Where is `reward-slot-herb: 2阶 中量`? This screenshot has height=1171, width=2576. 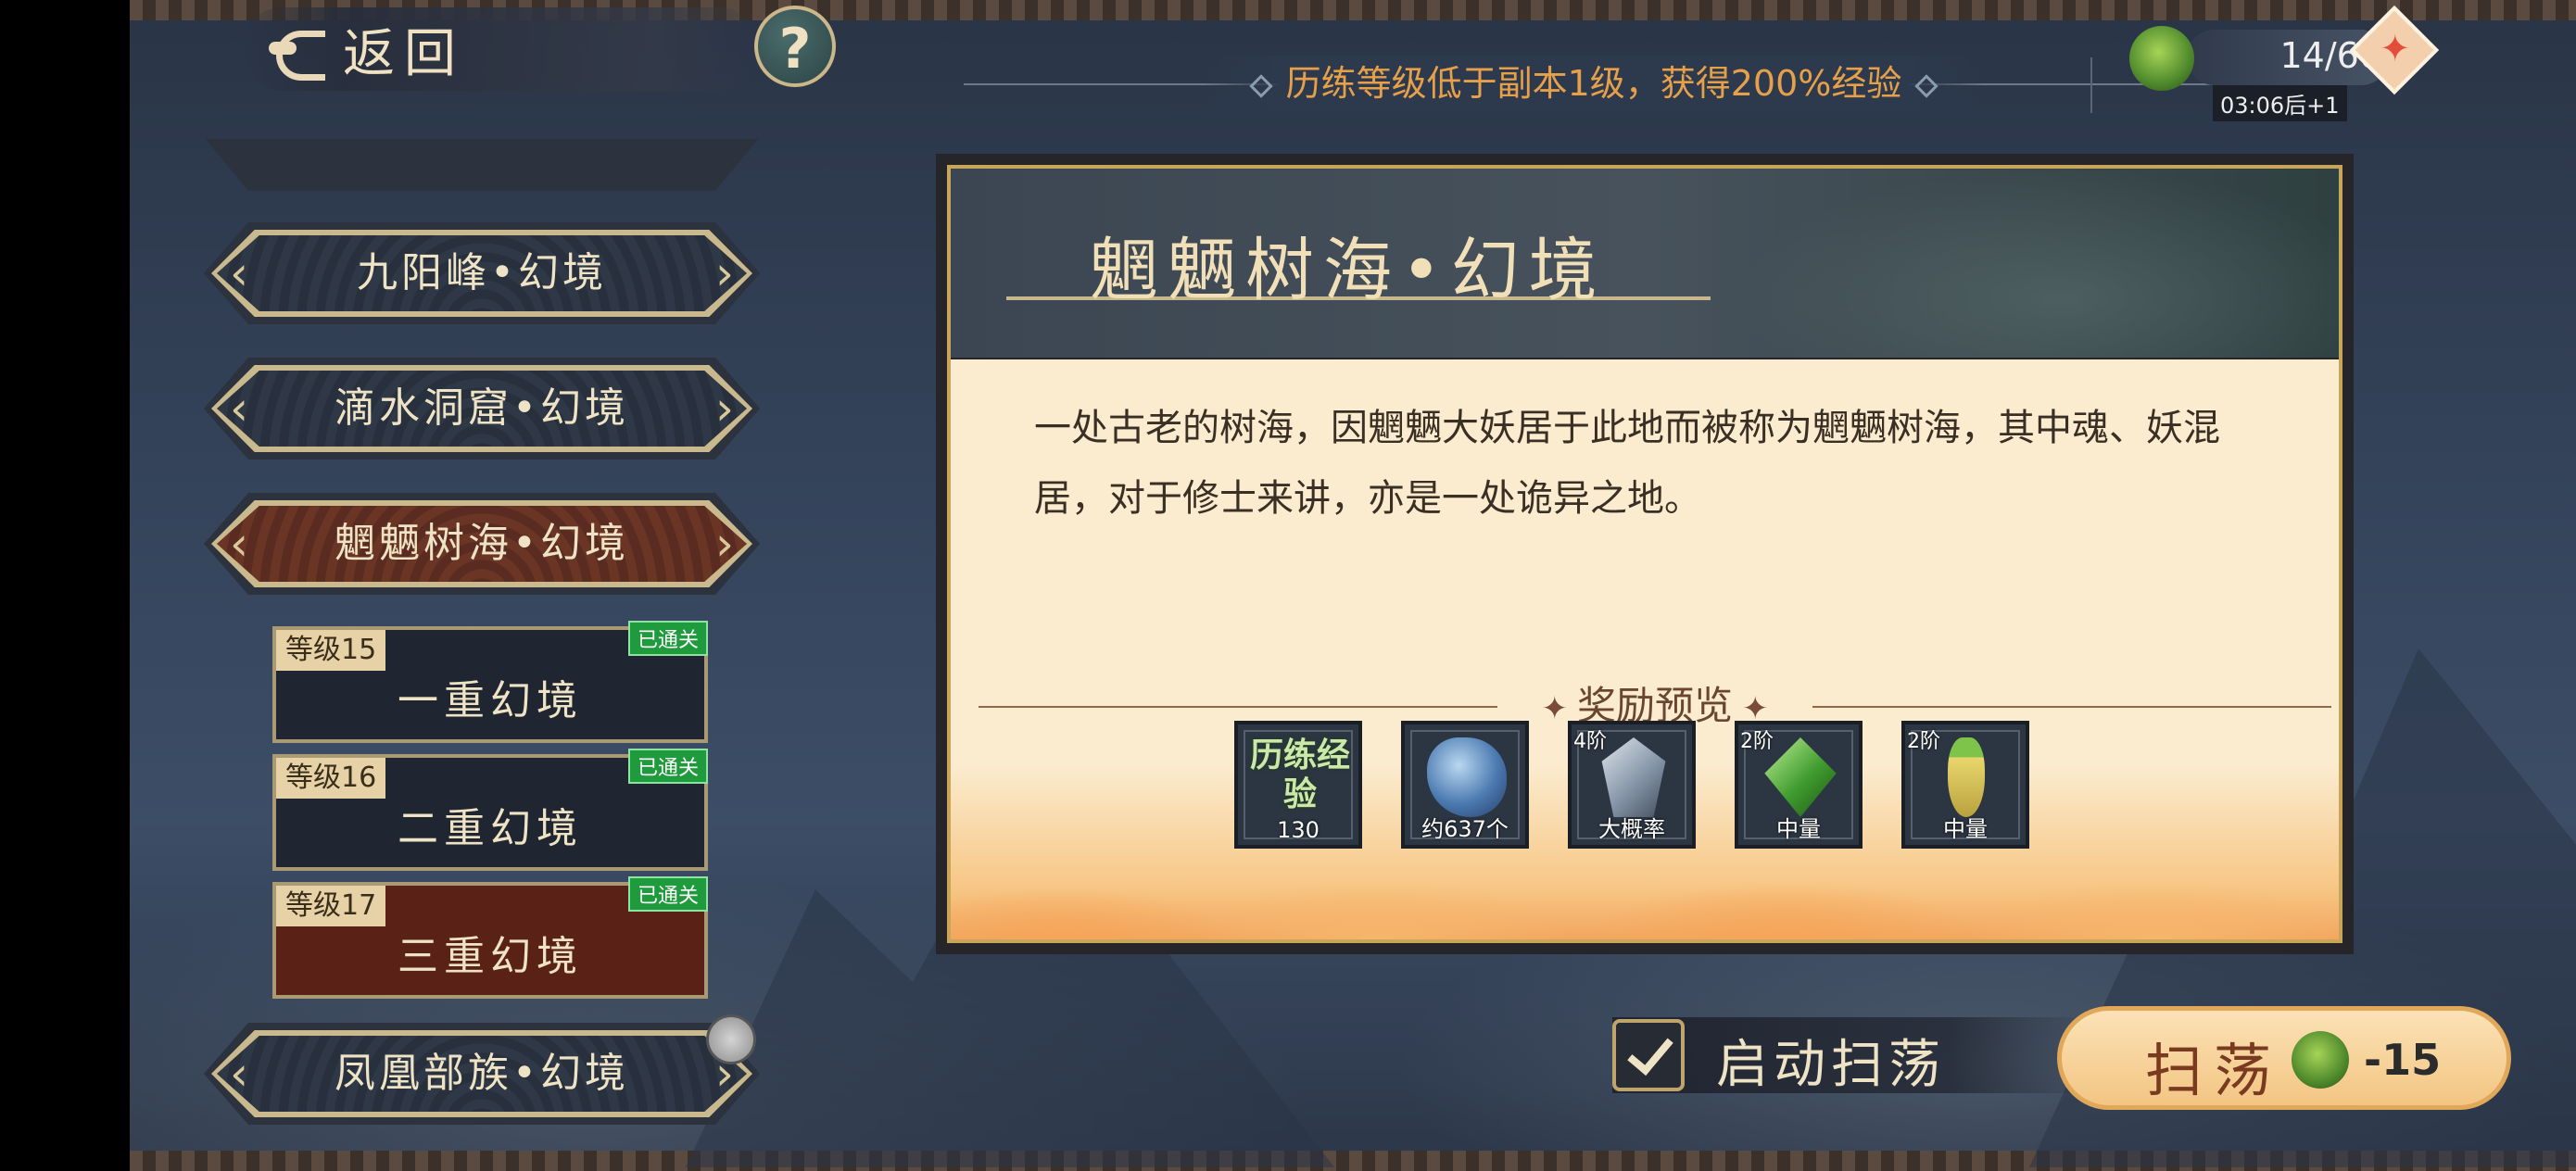 reward-slot-herb: 2阶 中量 is located at coordinates (1965, 785).